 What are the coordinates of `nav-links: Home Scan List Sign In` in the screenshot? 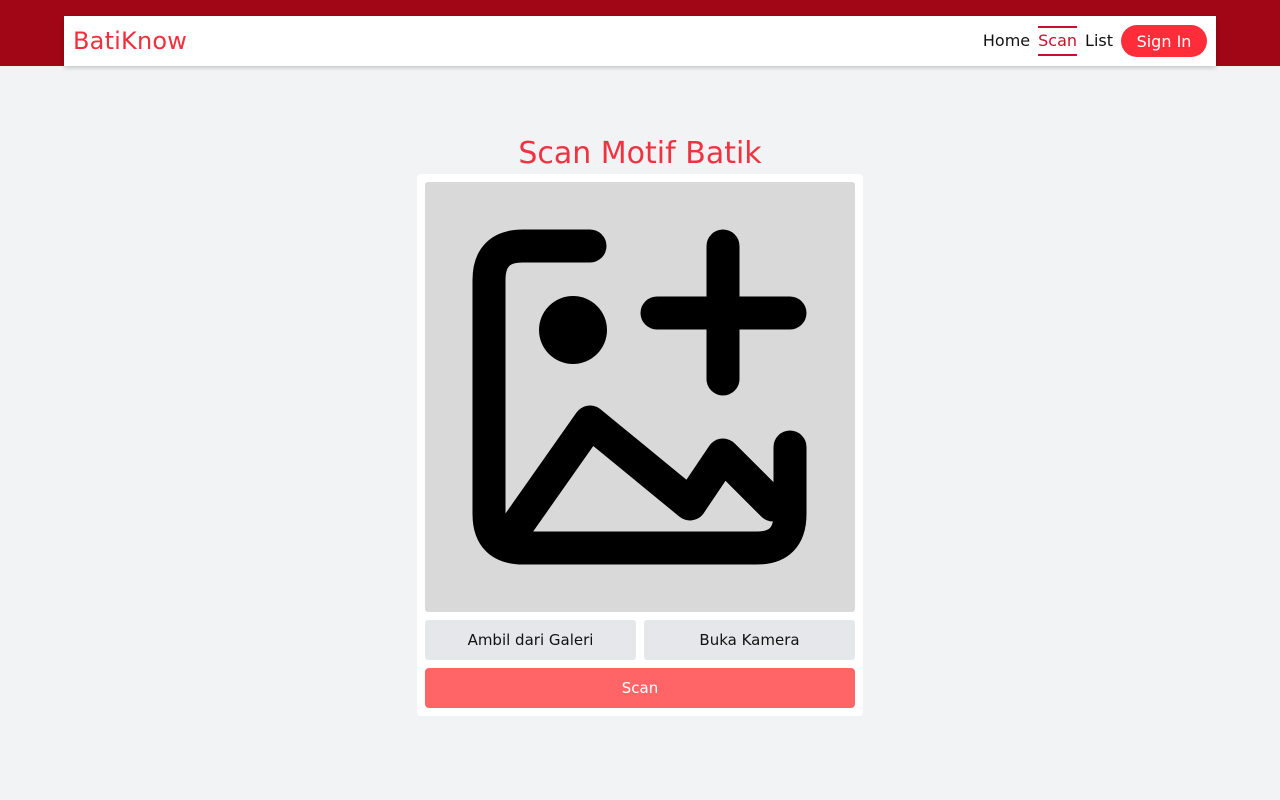 It's located at (1091, 41).